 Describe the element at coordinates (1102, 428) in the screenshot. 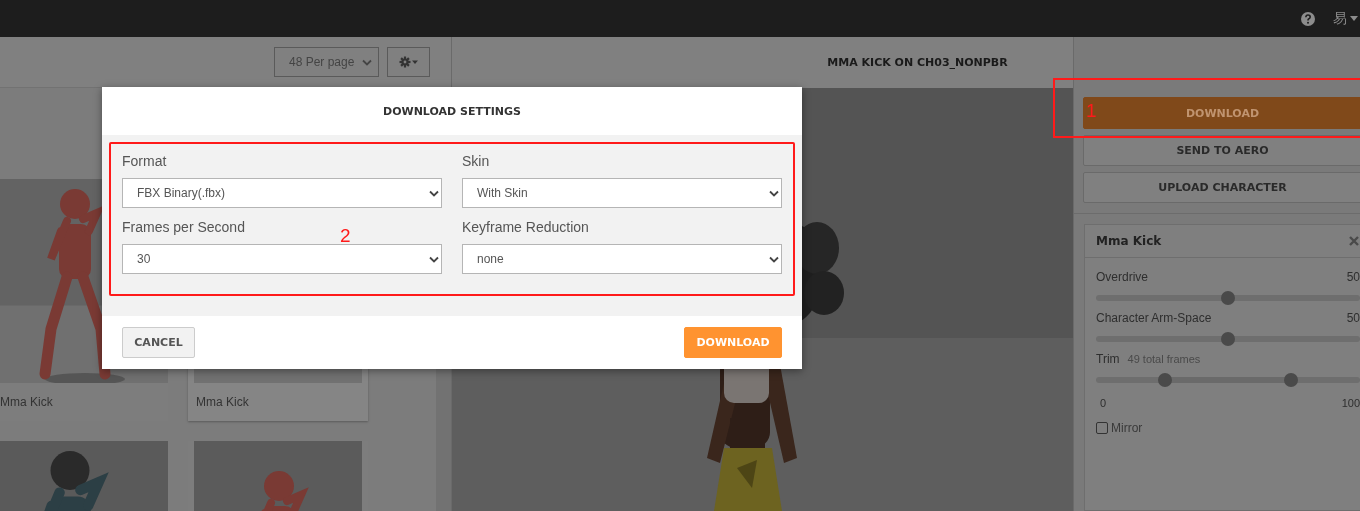

I see `checkbox` at that location.